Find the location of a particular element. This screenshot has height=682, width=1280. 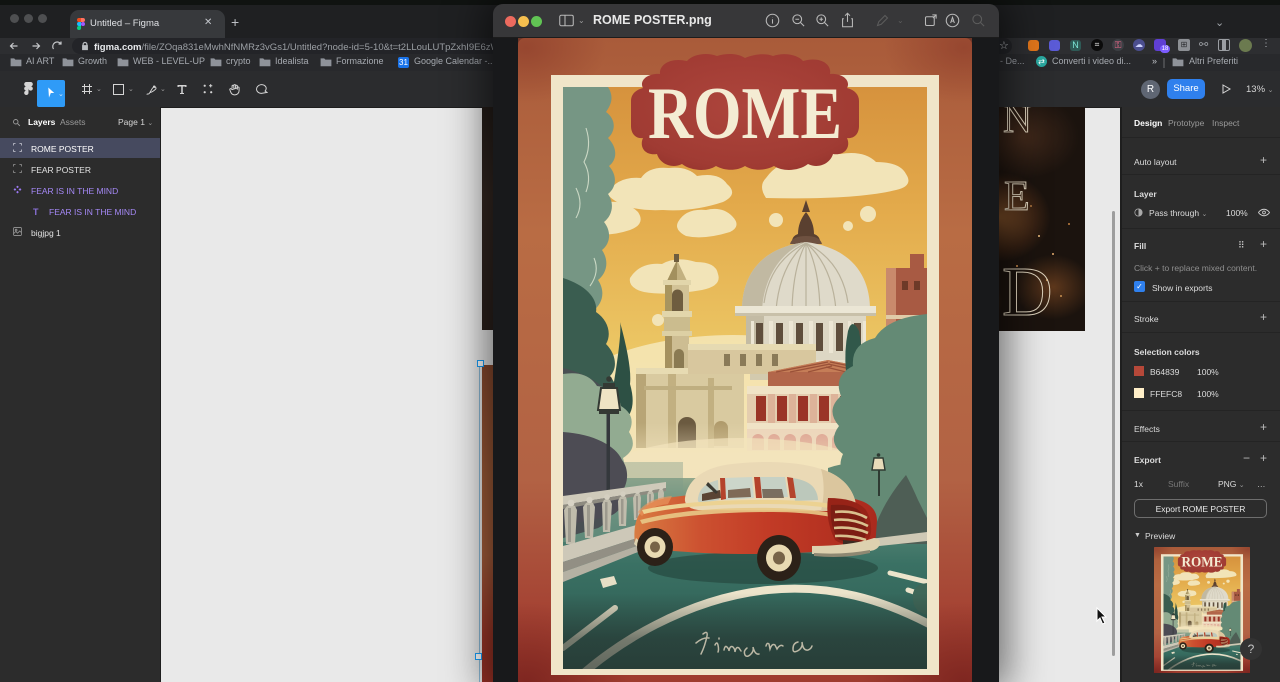

svg-text: ROME is located at coordinates (745, 114).